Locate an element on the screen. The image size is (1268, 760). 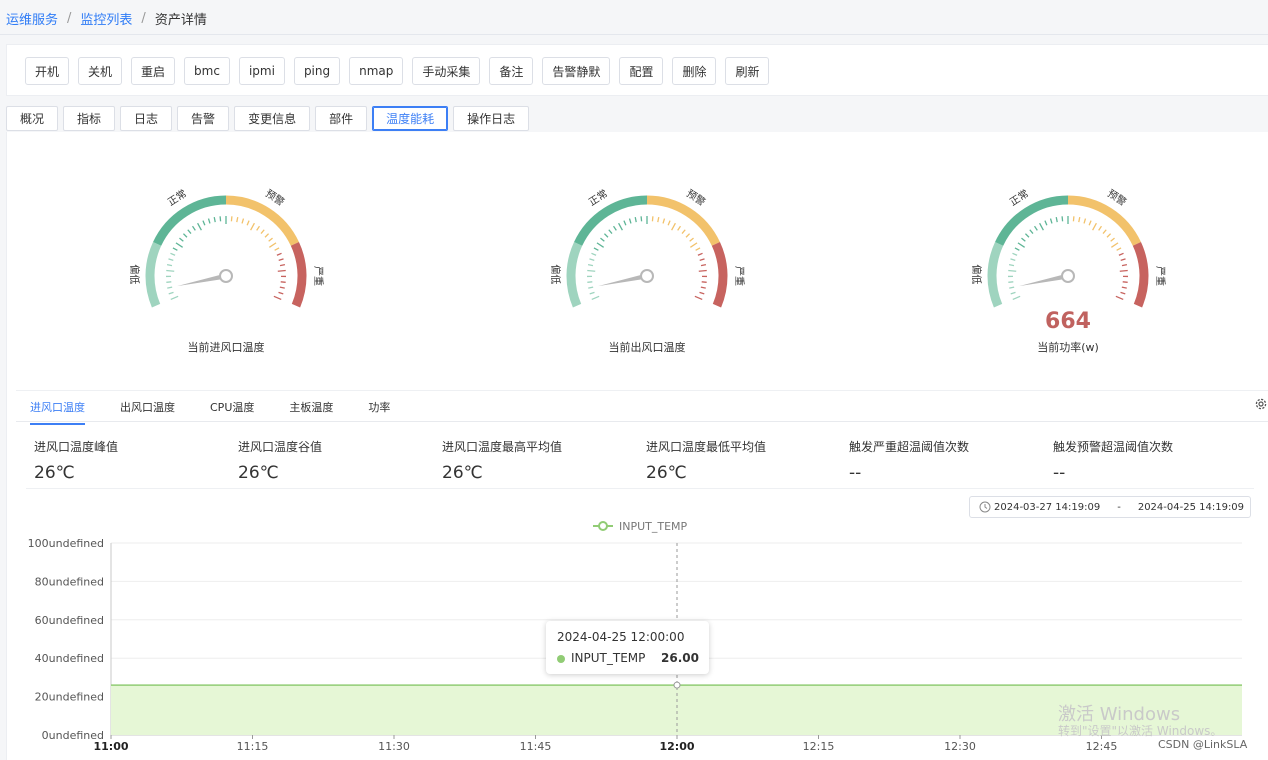
stats-divider is located at coordinates (640, 488).